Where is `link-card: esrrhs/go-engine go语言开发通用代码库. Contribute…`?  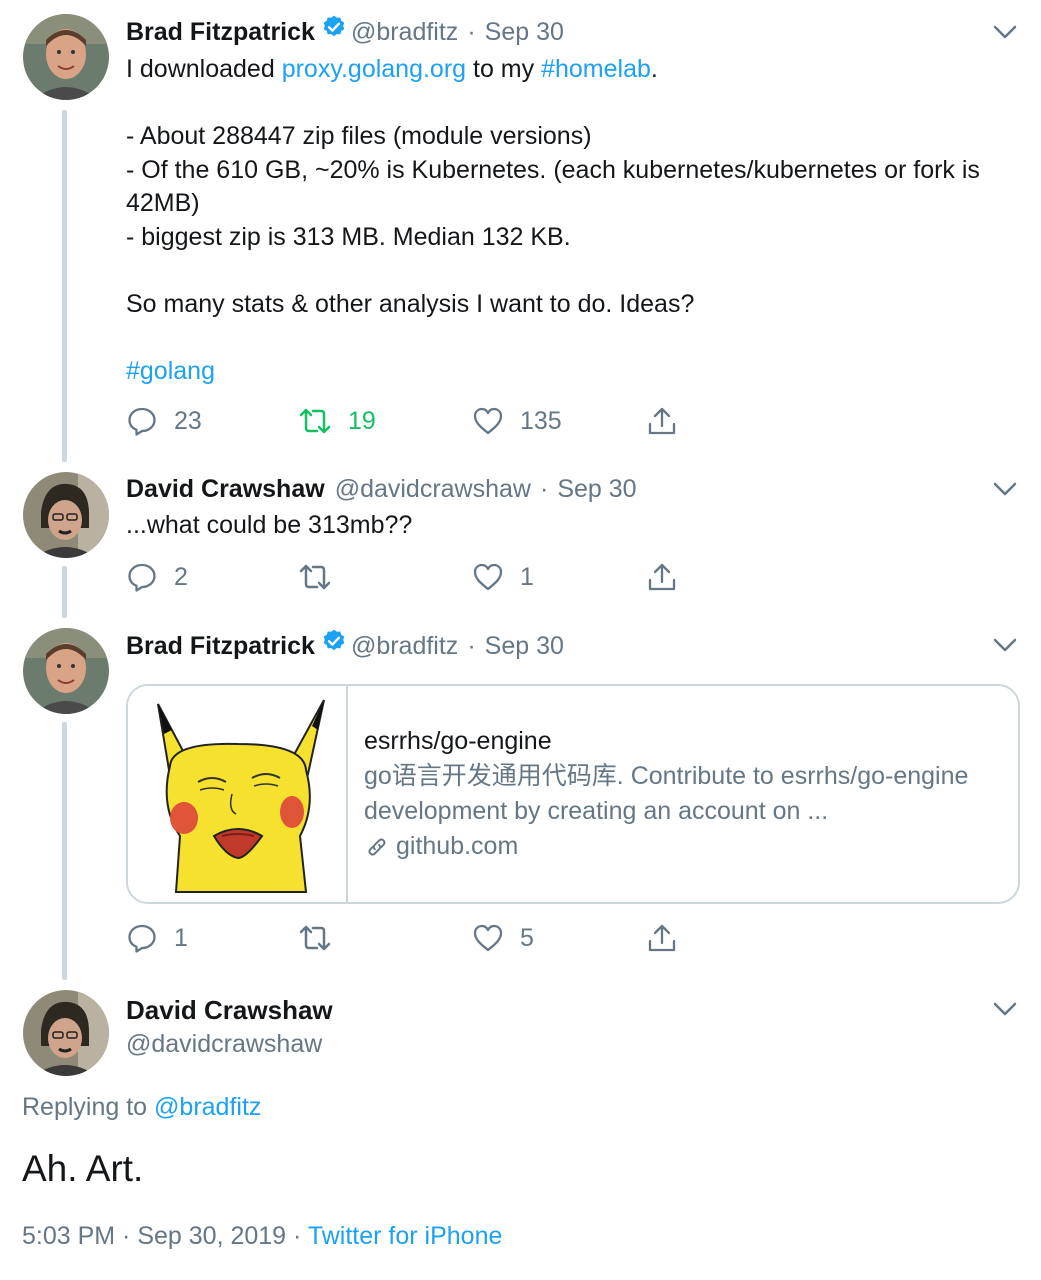 link-card: esrrhs/go-engine go语言开发通用代码库. Contribute… is located at coordinates (573, 794).